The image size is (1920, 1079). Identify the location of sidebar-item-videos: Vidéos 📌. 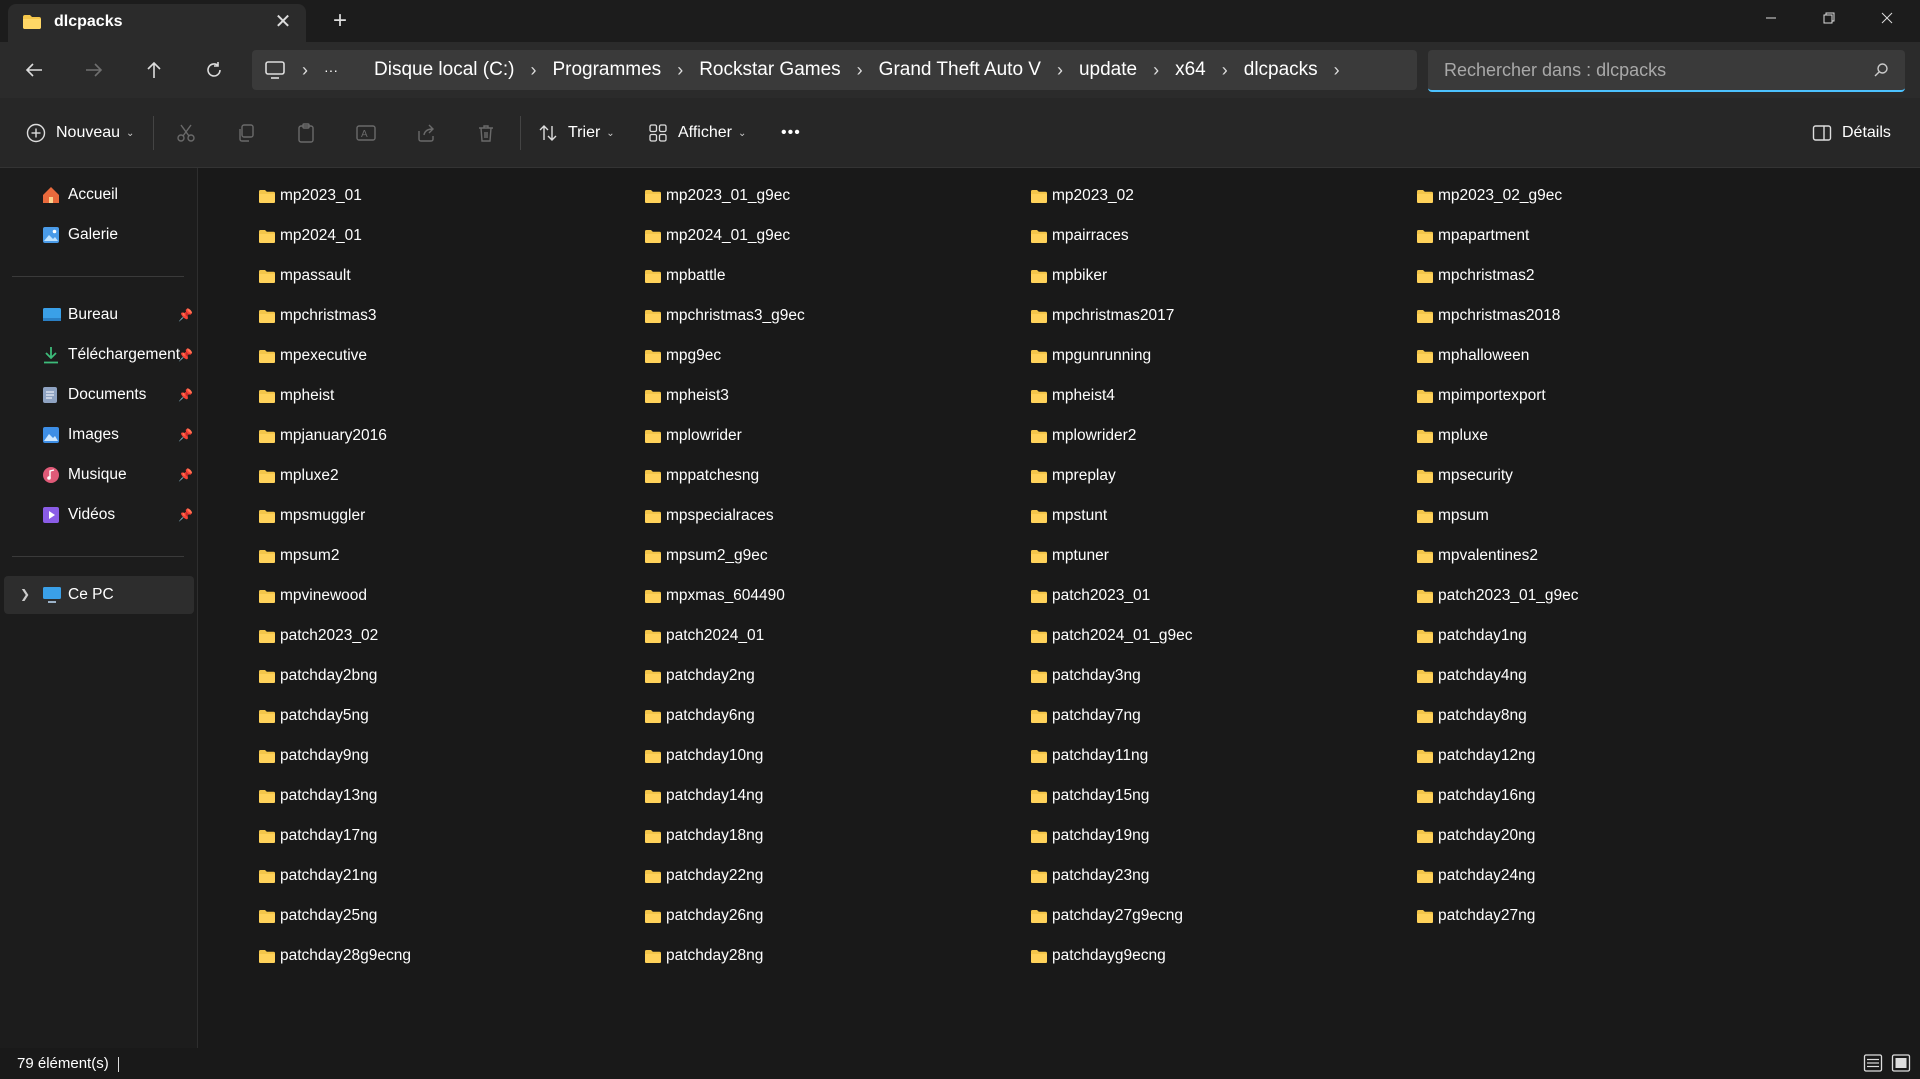
(98, 515).